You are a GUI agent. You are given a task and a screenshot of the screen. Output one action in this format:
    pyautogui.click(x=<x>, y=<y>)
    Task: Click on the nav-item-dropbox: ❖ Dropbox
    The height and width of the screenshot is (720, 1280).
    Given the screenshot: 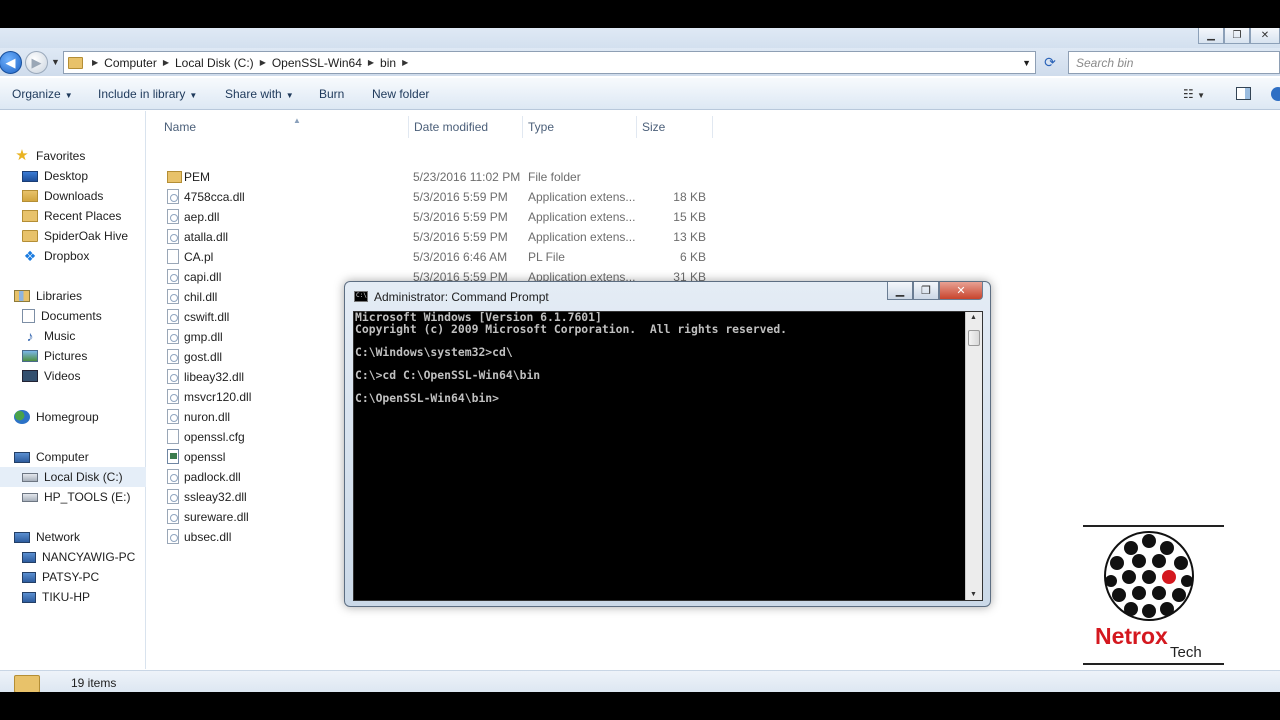 What is the action you would take?
    pyautogui.click(x=73, y=256)
    